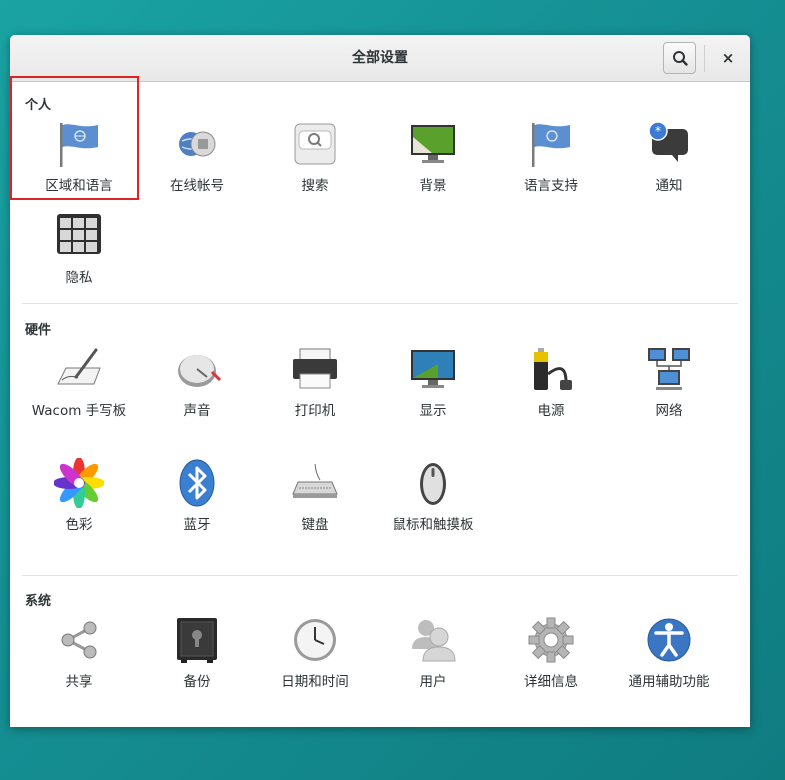 This screenshot has height=780, width=785. I want to click on item-label: Wacom 手写板, so click(79, 411).